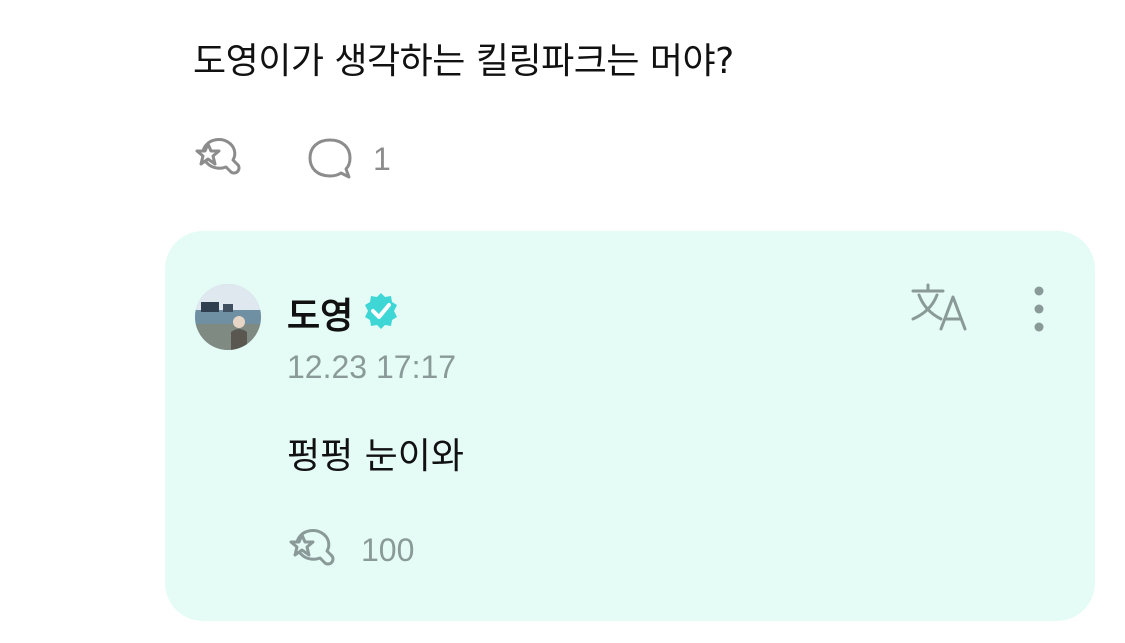  What do you see at coordinates (940, 307) in the screenshot?
I see `translate-icon` at bounding box center [940, 307].